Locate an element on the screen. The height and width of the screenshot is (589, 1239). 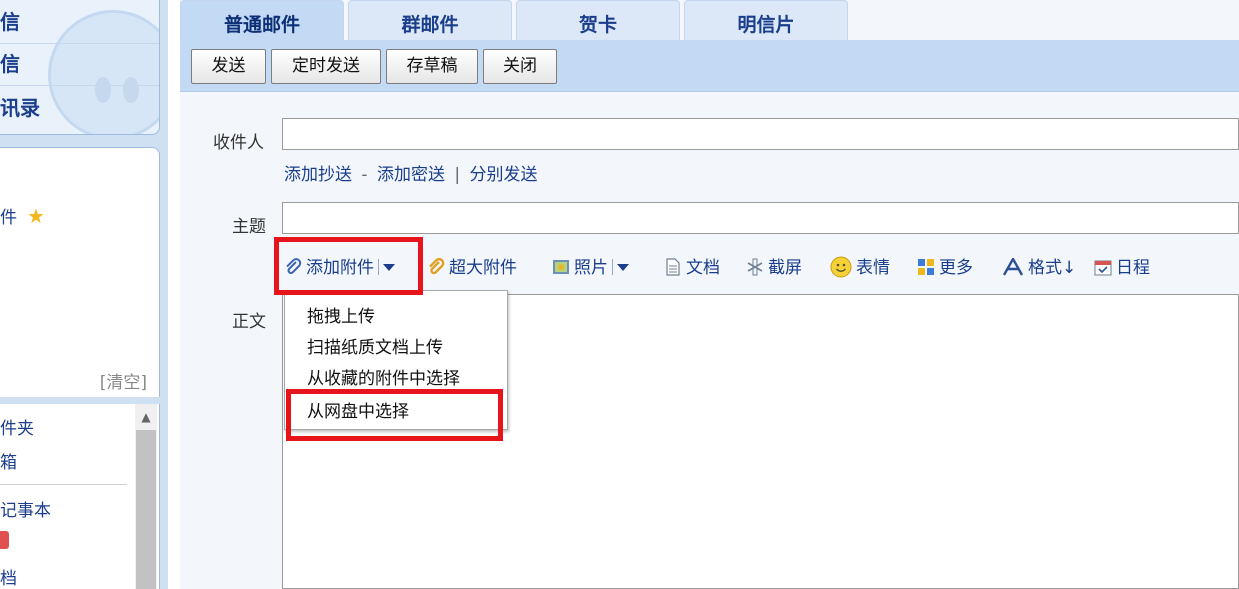
paperclip-icon is located at coordinates (294, 266).